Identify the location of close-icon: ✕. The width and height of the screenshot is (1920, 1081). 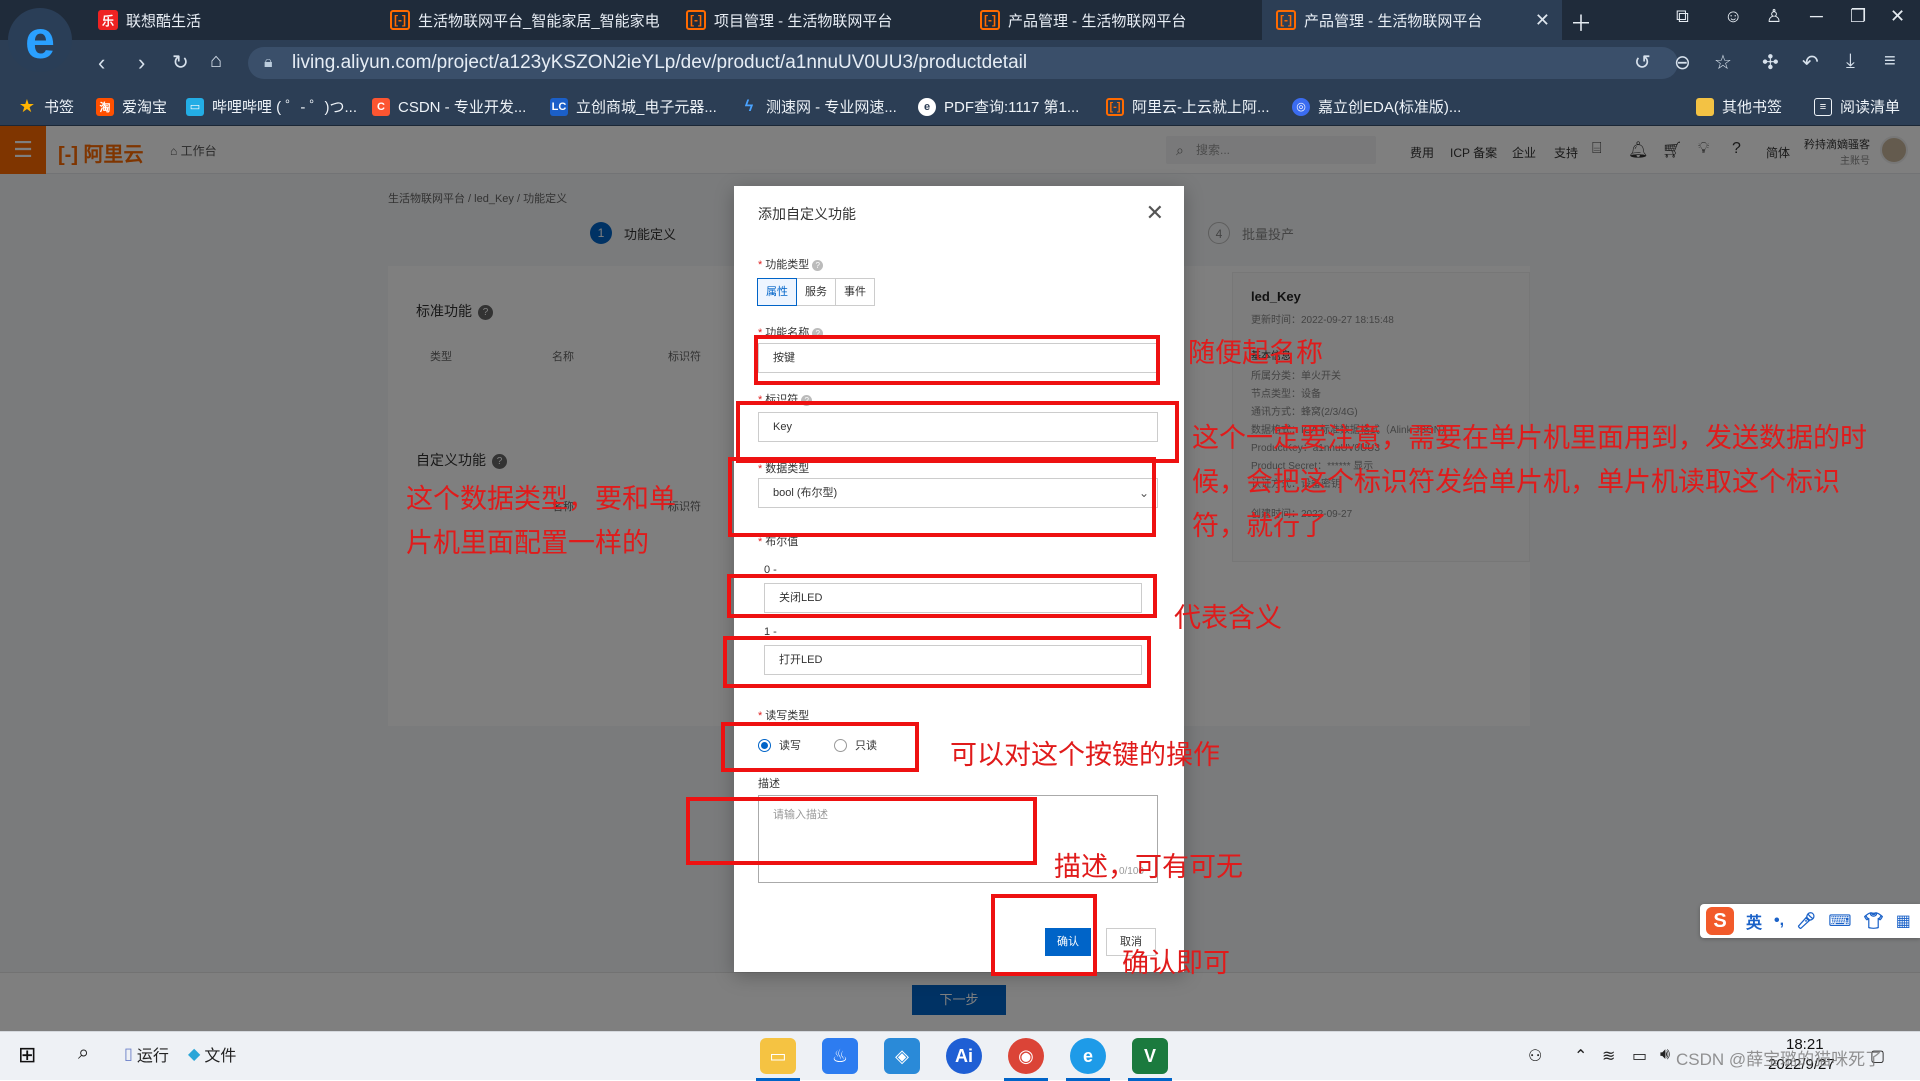
(1155, 213).